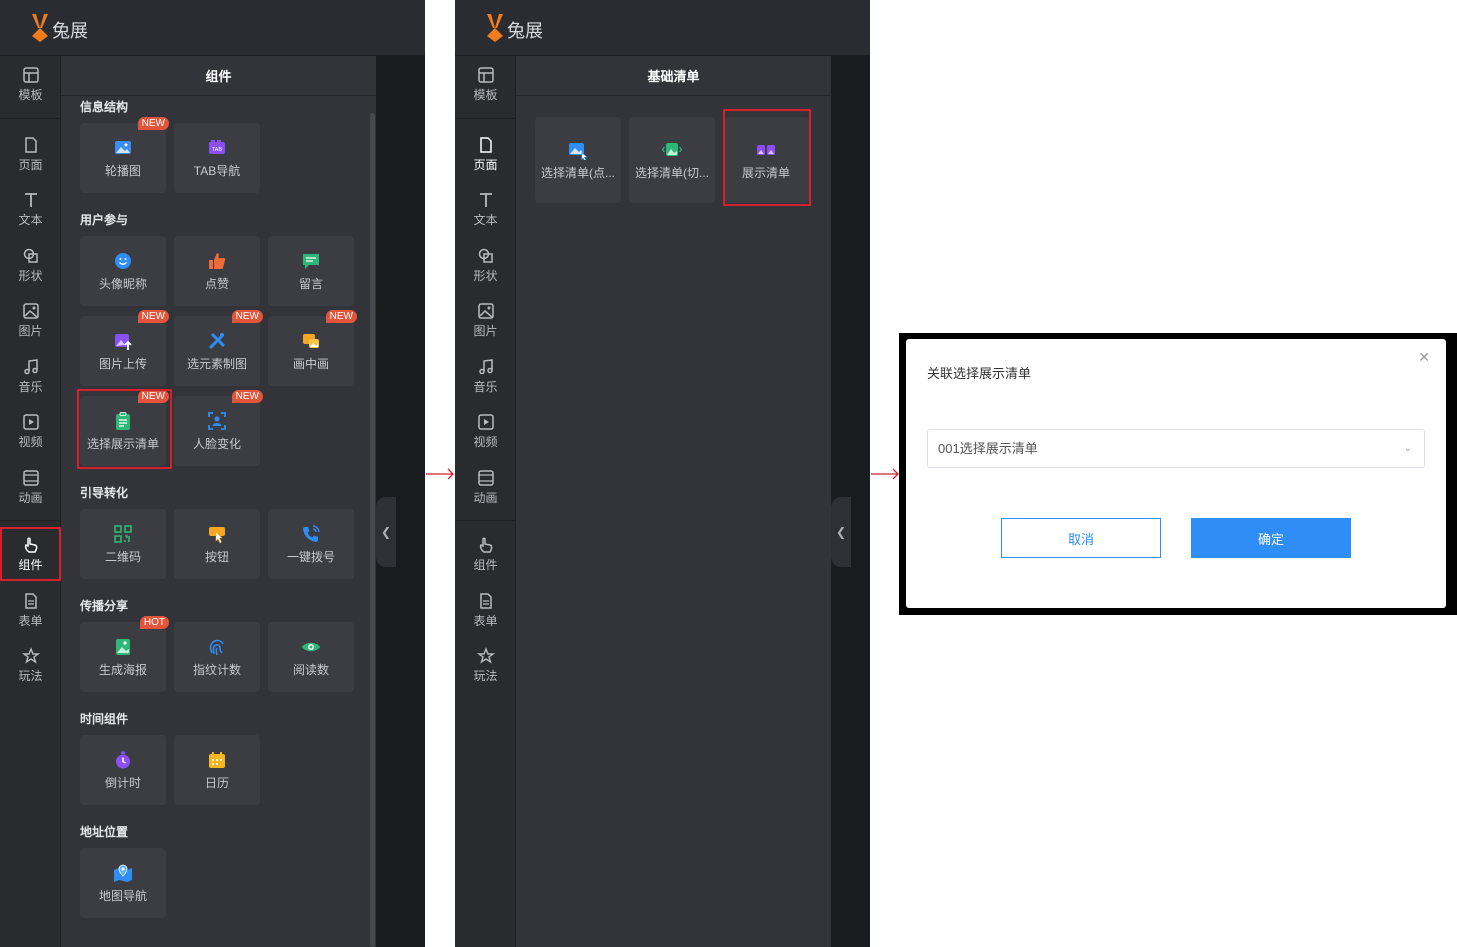 Image resolution: width=1457 pixels, height=947 pixels. Describe the element at coordinates (124, 155) in the screenshot. I see `tile-carousel: NEW 轮播图` at that location.